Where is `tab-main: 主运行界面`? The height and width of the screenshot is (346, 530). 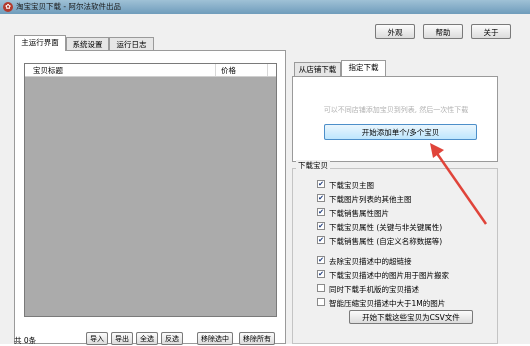 tab-main: 主运行界面 is located at coordinates (40, 43).